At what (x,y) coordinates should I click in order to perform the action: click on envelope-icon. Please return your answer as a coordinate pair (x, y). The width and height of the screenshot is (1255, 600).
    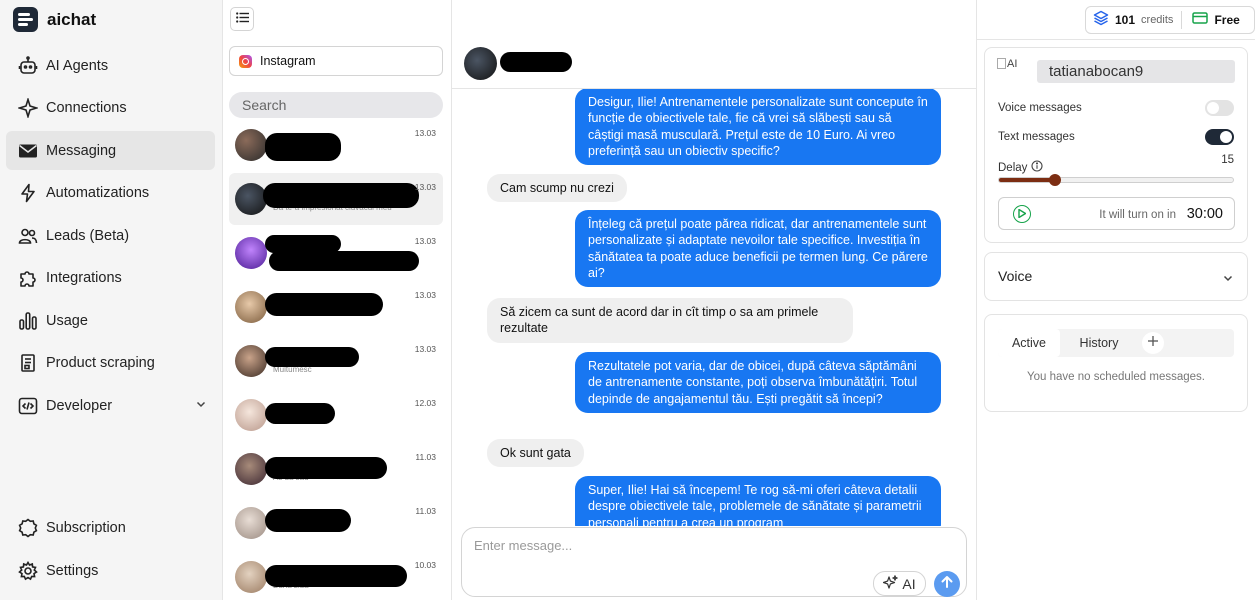
    Looking at the image, I should click on (28, 151).